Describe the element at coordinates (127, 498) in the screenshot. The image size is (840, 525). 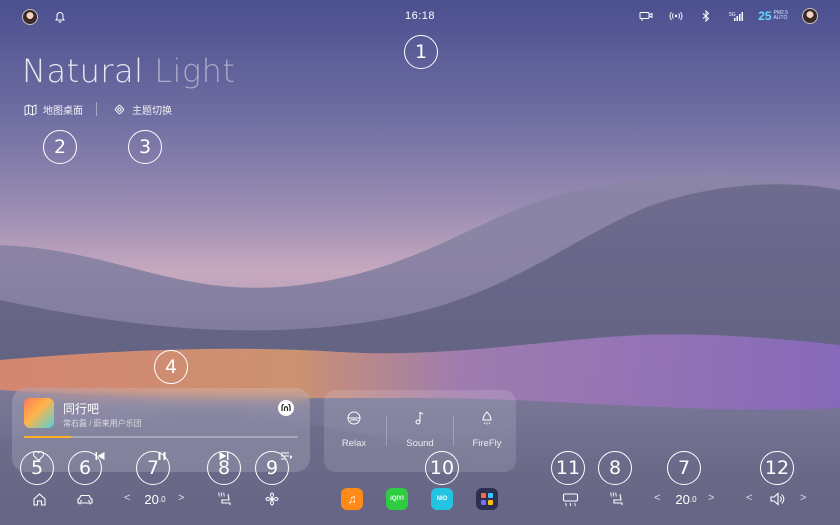
I see `driver-temp-down-icon: <` at that location.